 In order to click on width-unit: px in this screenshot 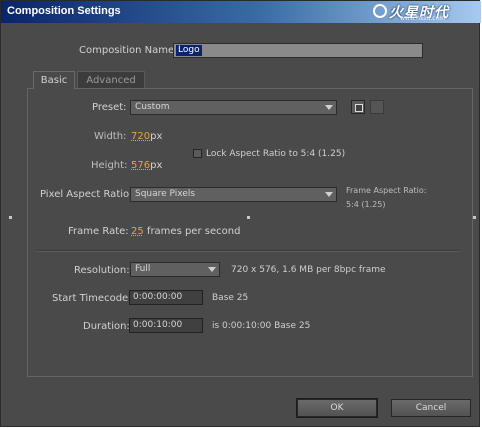, I will do `click(156, 136)`.